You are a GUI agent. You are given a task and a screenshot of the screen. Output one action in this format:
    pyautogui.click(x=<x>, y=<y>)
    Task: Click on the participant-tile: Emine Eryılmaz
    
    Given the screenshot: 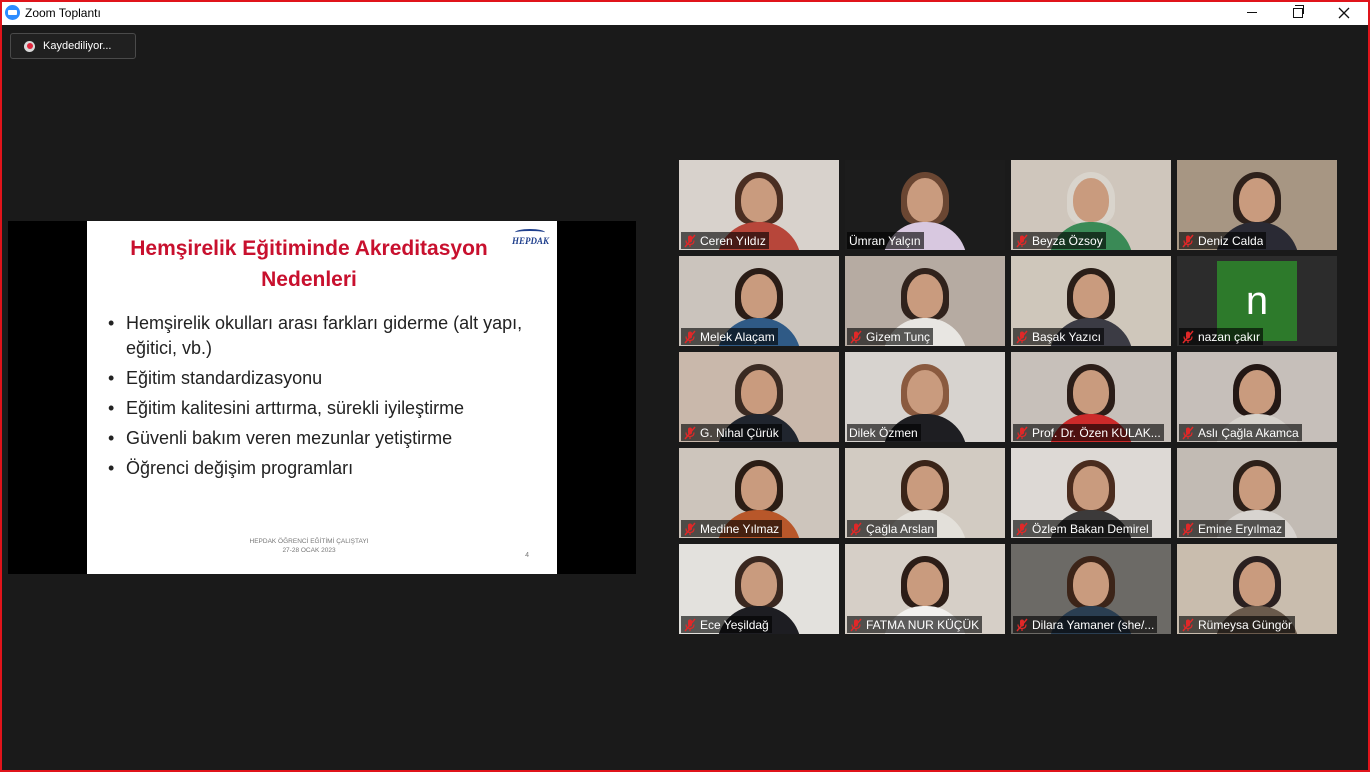 What is the action you would take?
    pyautogui.click(x=1257, y=493)
    